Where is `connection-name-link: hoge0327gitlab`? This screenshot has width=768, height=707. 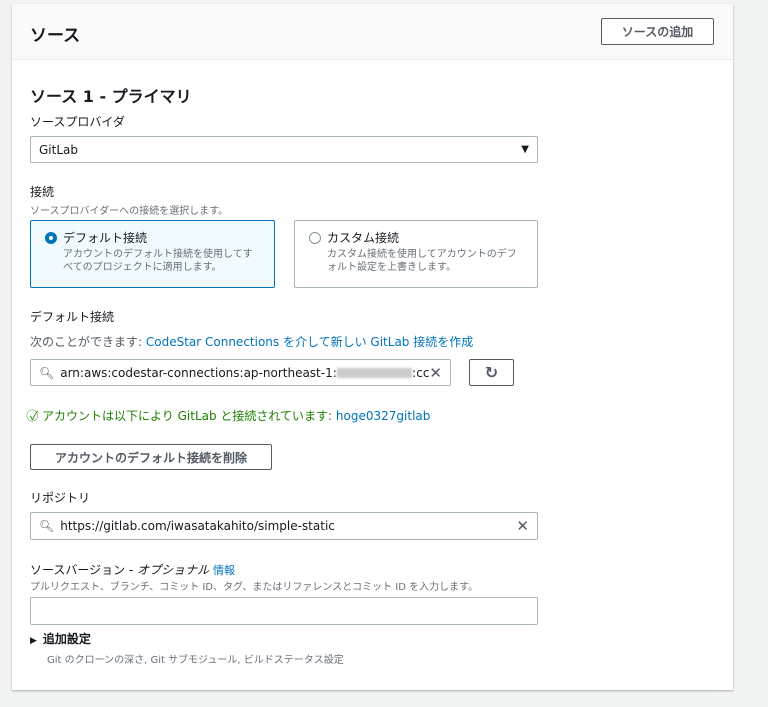 connection-name-link: hoge0327gitlab is located at coordinates (383, 416).